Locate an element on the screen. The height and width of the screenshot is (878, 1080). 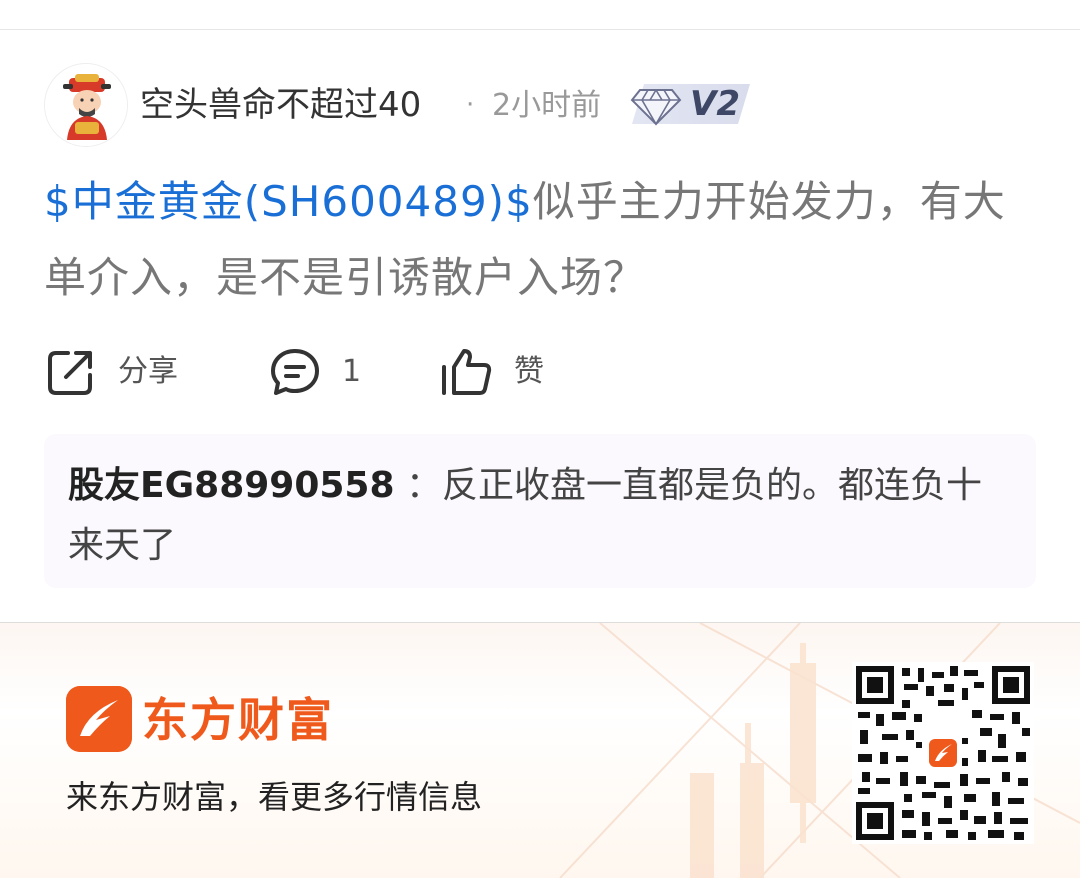
top-divider is located at coordinates (540, 29).